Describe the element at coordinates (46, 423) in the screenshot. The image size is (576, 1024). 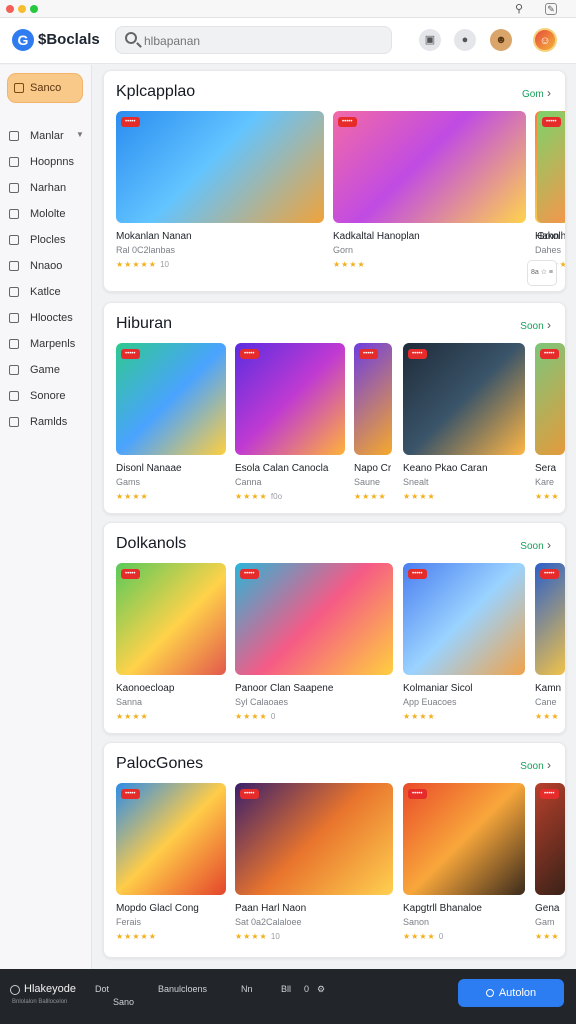
I see `sidebar-item-ramlds: Ramlds` at that location.